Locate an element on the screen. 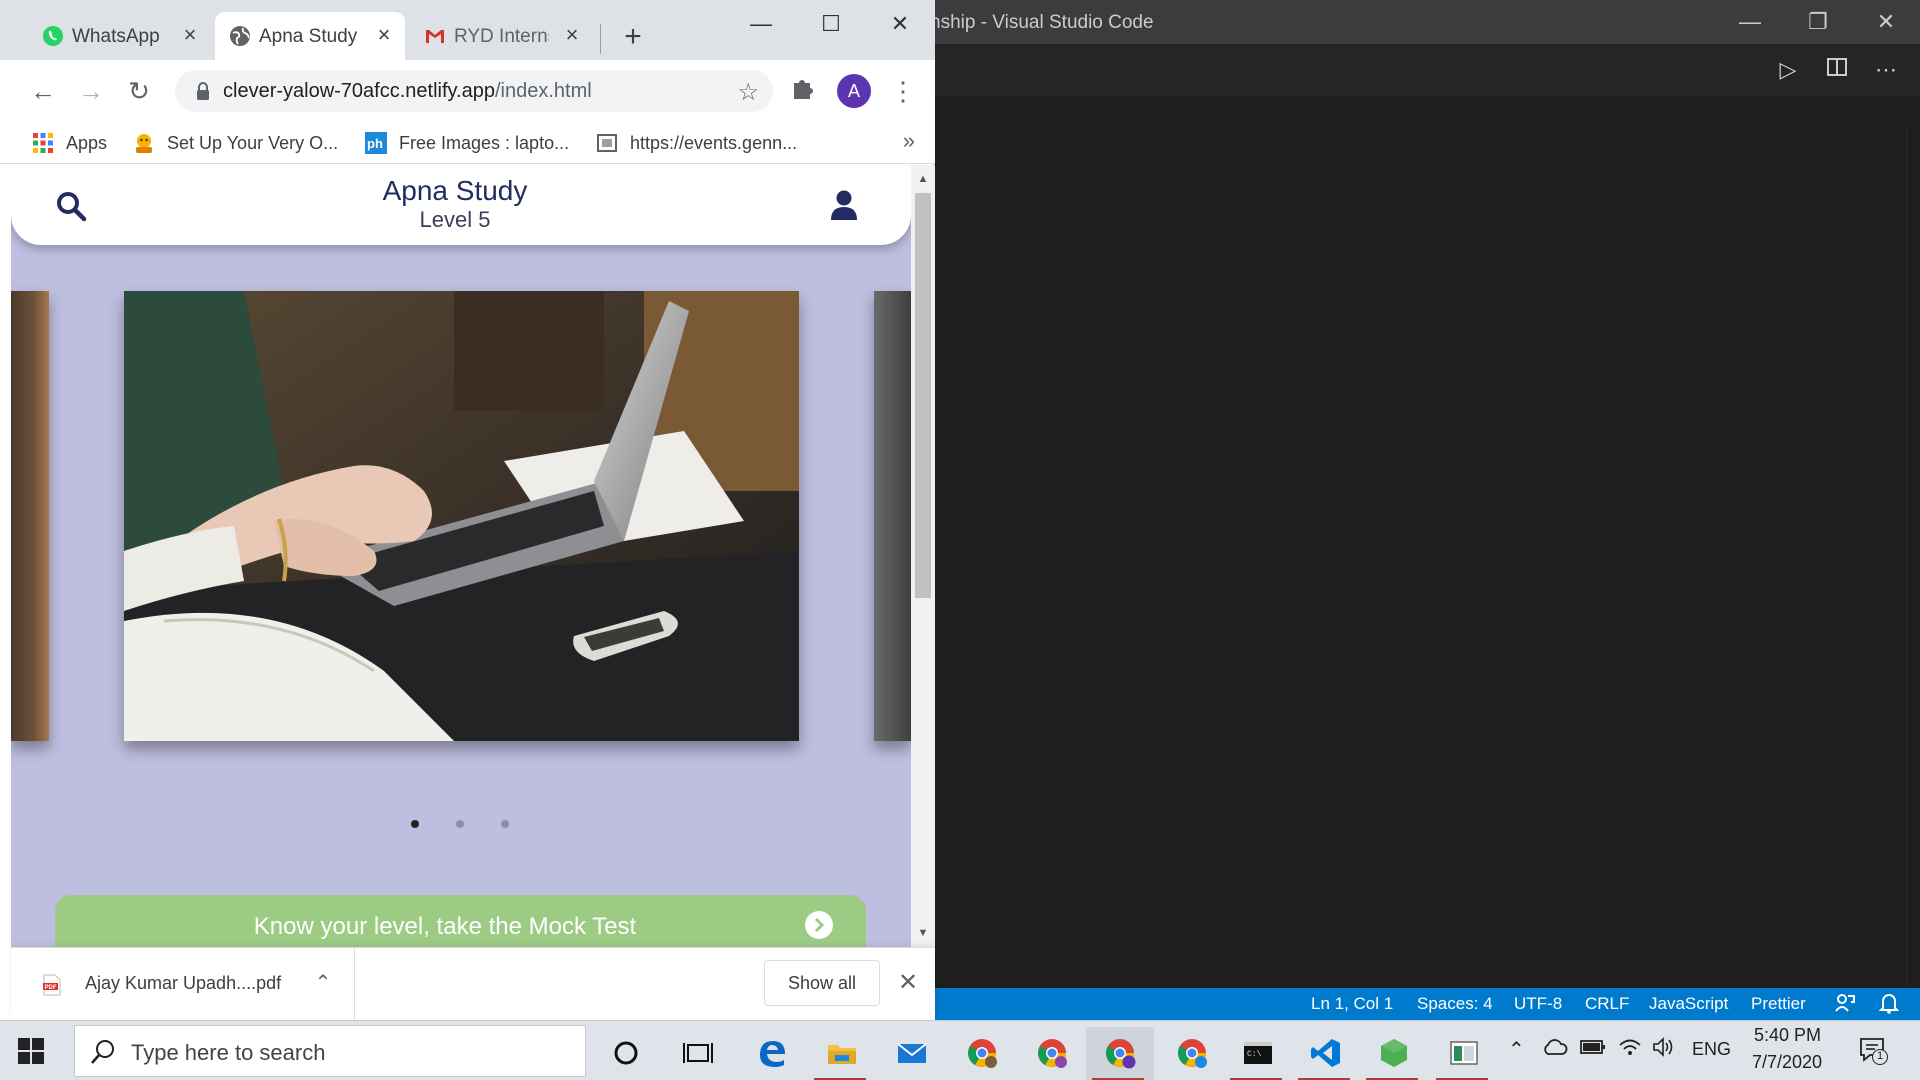 This screenshot has height=1080, width=1920. volume-icon is located at coordinates (1664, 1050).